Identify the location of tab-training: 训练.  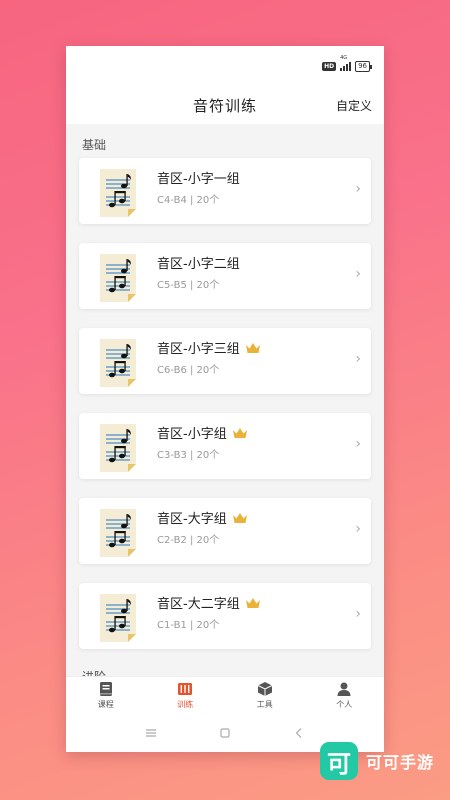
(186, 695).